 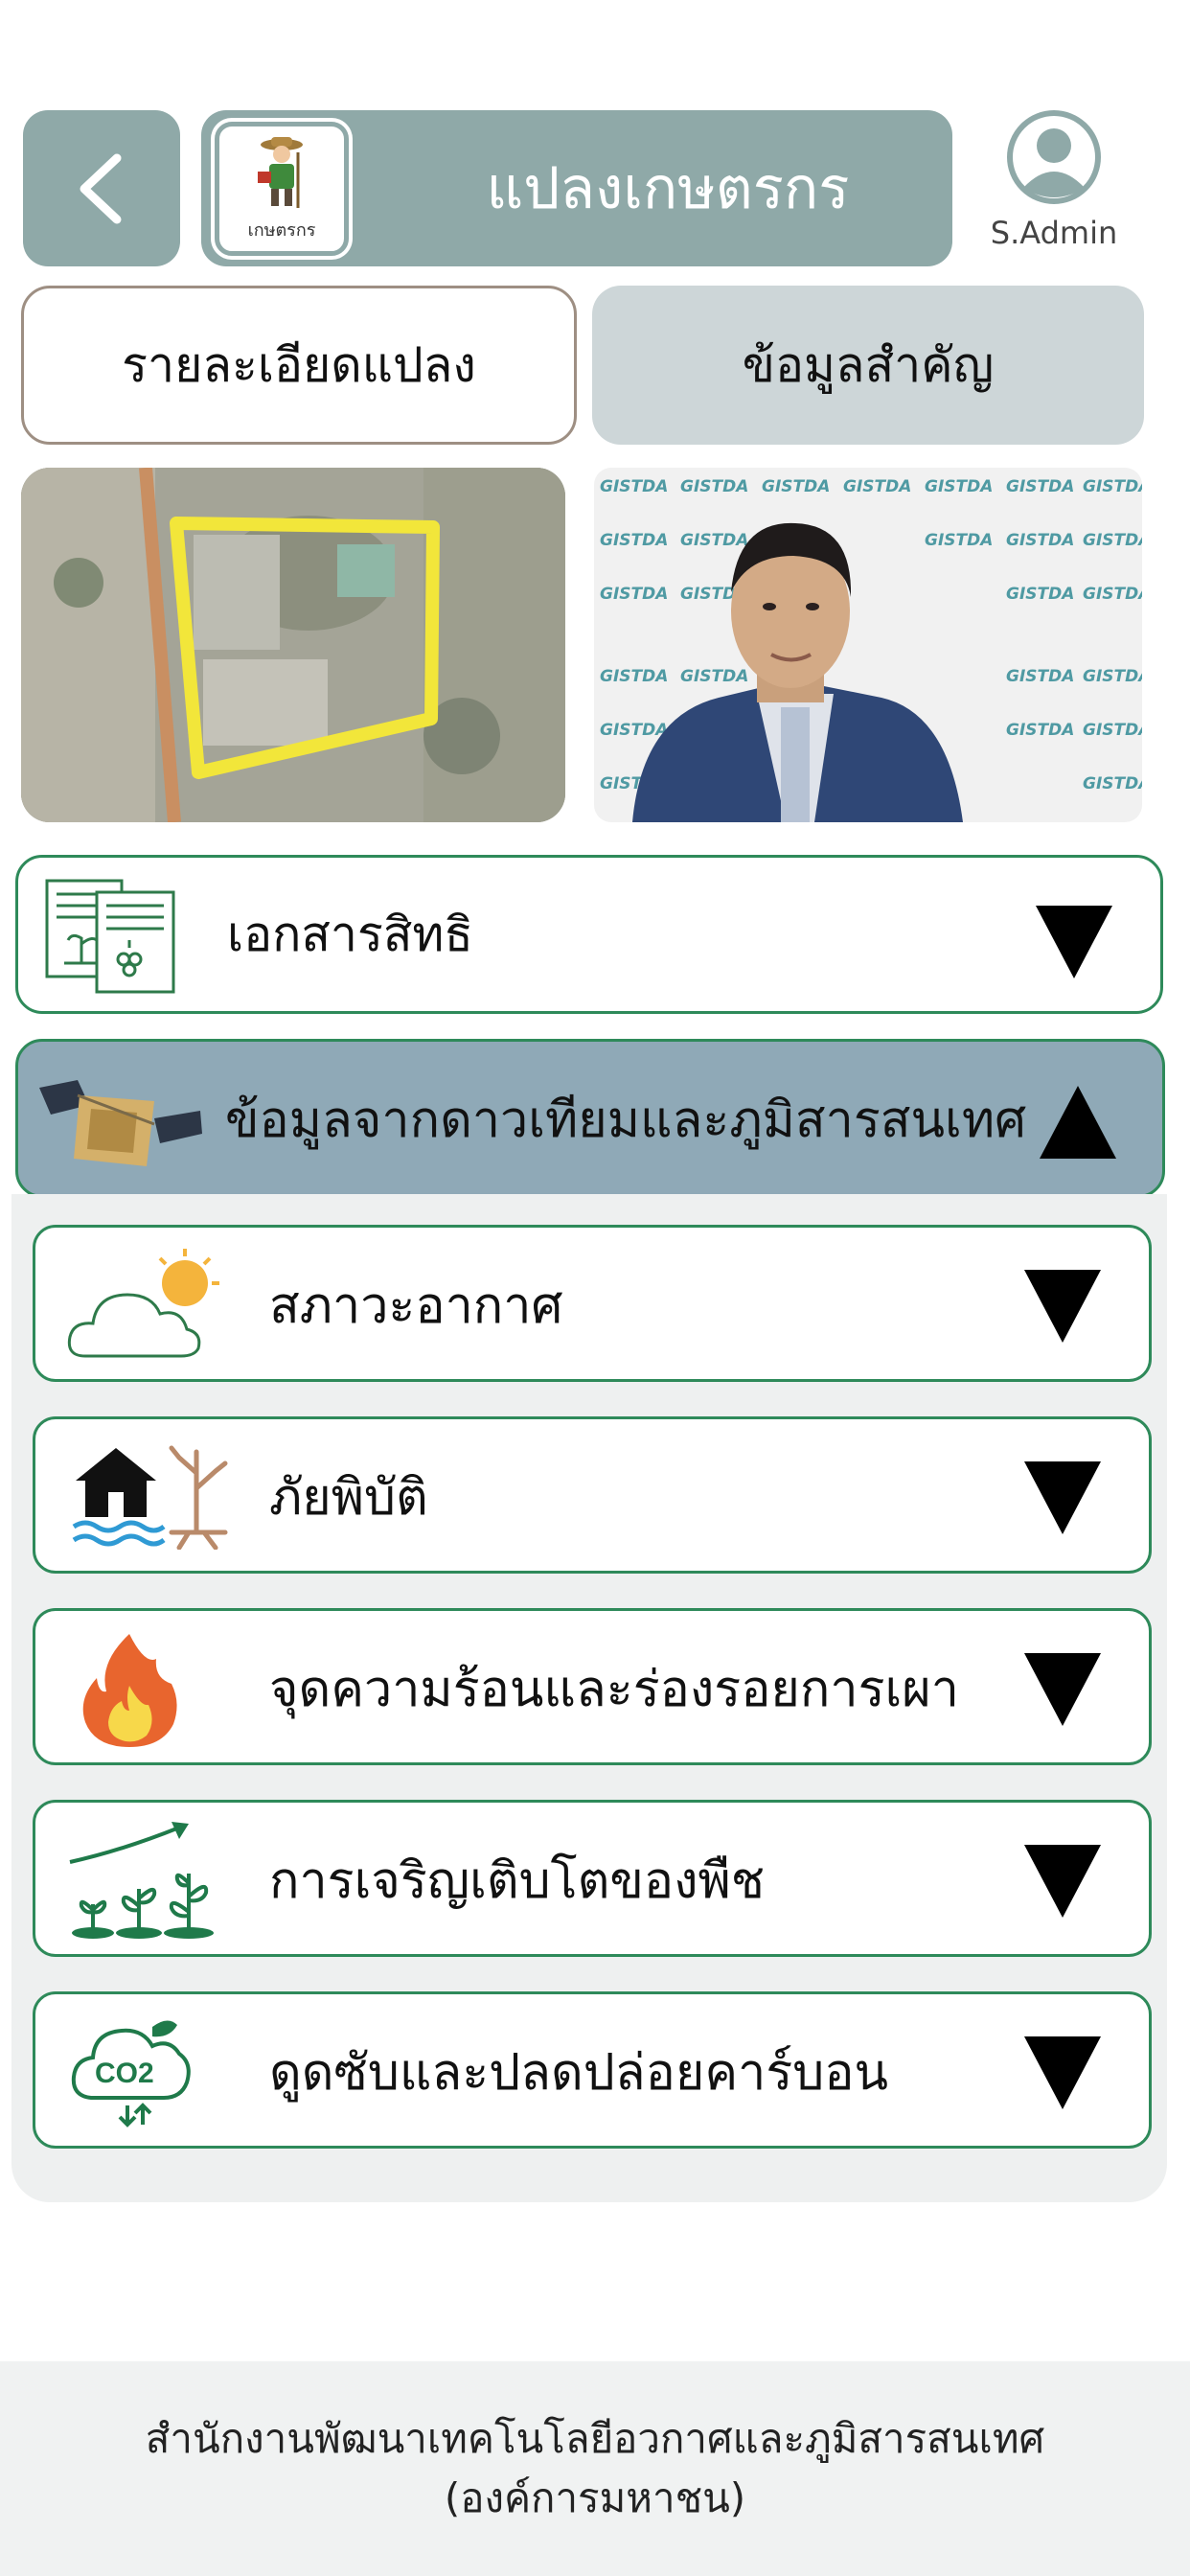 I want to click on carbon-label: ดูดซับและปลดปล่อยคาร์บอน, so click(x=579, y=2072).